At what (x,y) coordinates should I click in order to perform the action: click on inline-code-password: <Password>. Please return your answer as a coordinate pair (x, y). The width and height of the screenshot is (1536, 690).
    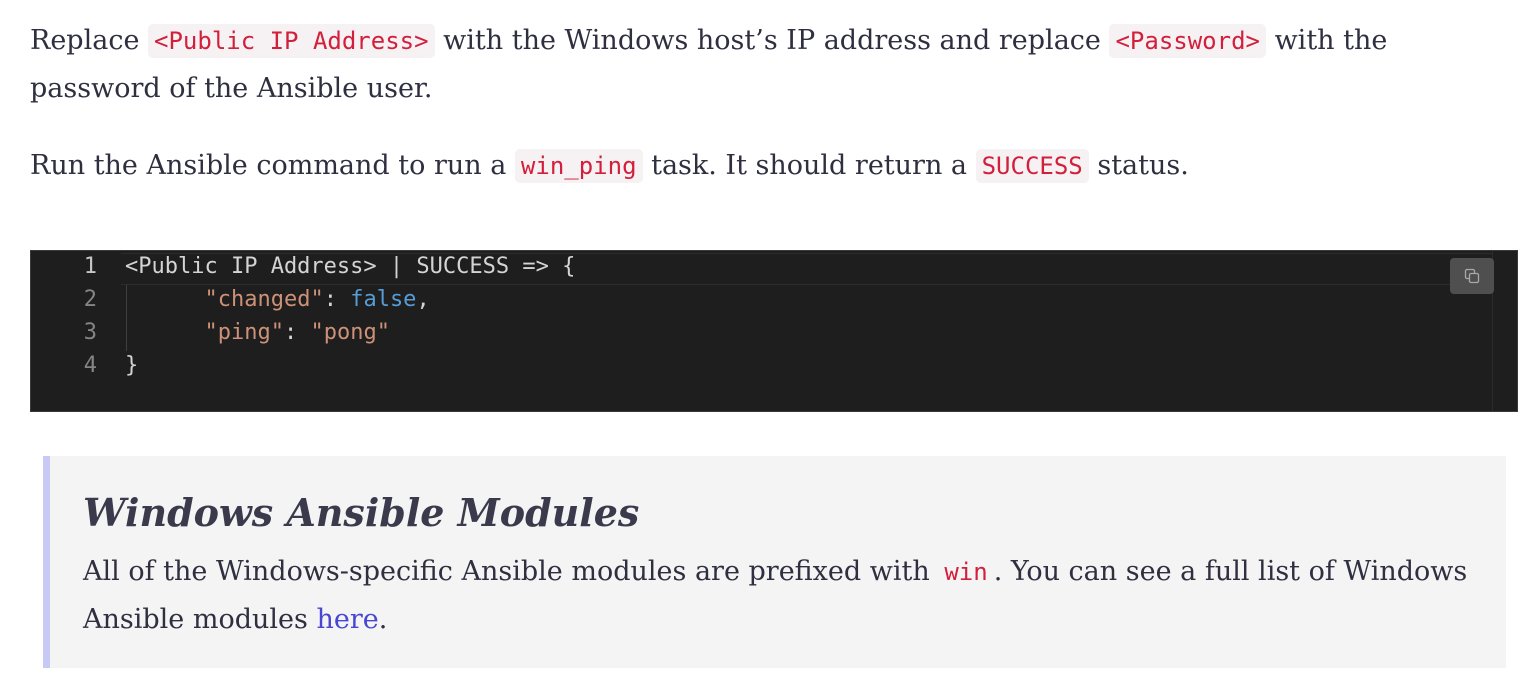
    Looking at the image, I should click on (1187, 41).